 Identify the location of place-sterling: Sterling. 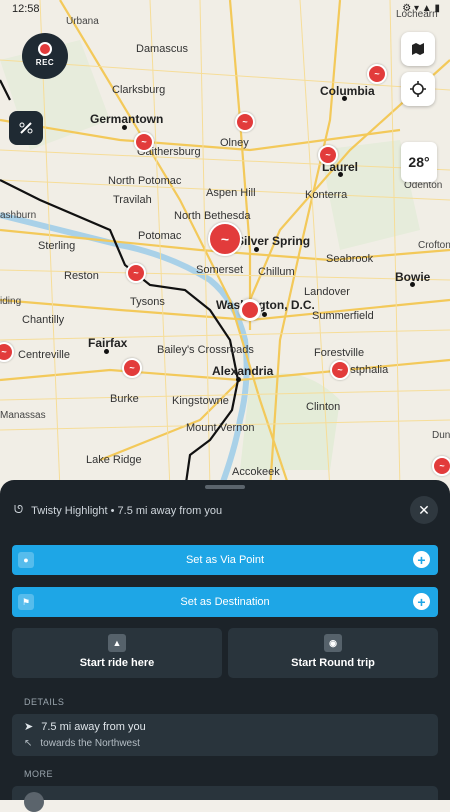
(57, 246).